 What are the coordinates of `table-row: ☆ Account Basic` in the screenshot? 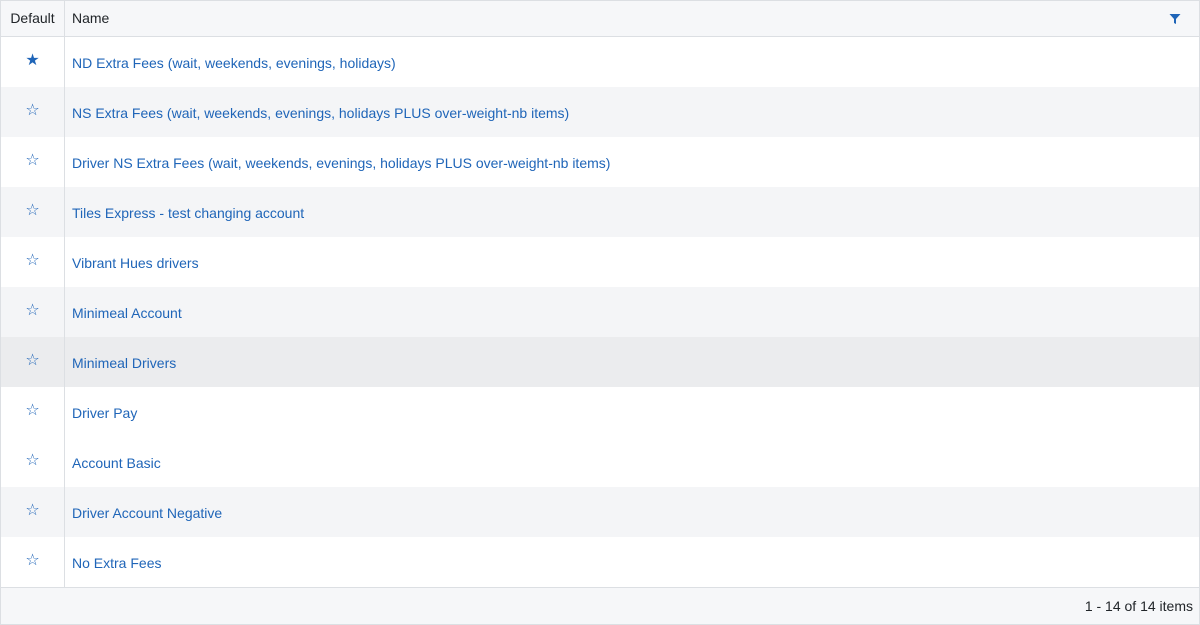 It's located at (600, 462).